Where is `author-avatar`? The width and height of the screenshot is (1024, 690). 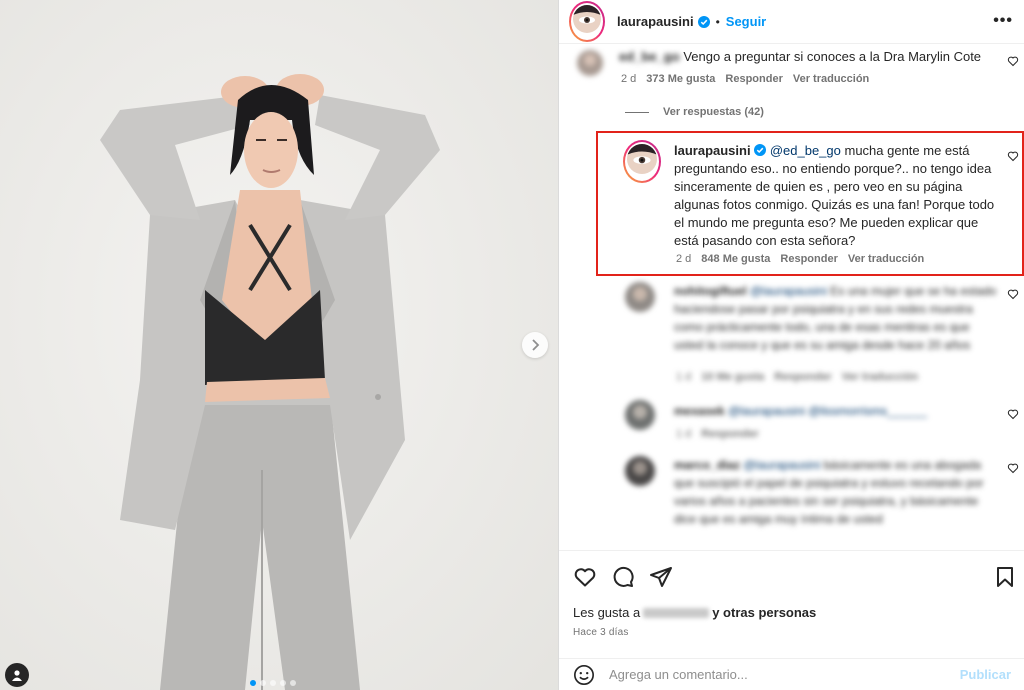 author-avatar is located at coordinates (587, 21).